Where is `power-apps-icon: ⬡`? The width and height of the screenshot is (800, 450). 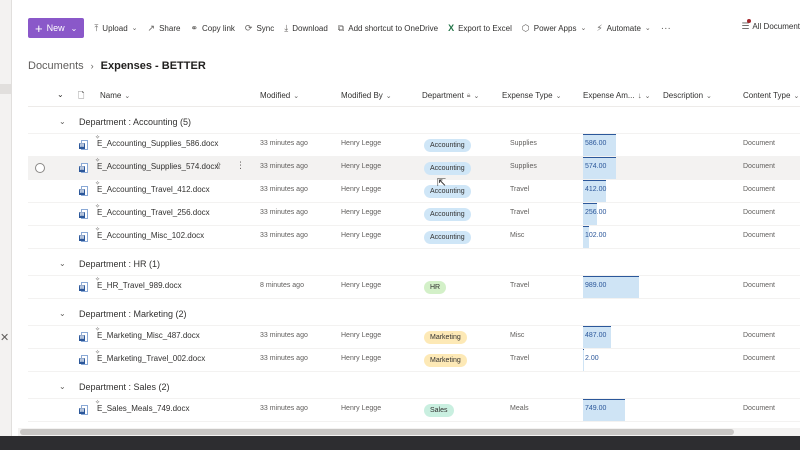
power-apps-icon: ⬡ is located at coordinates (525, 27).